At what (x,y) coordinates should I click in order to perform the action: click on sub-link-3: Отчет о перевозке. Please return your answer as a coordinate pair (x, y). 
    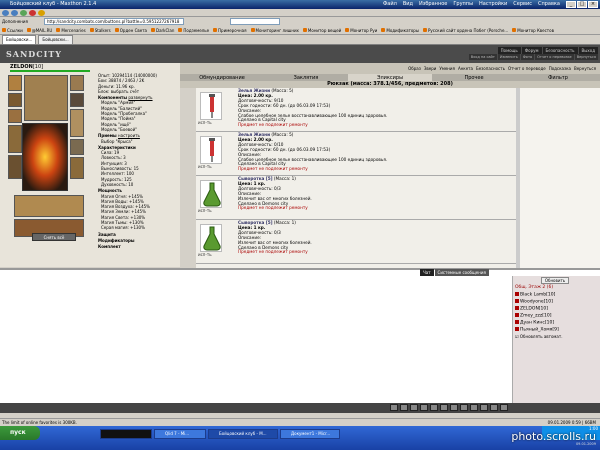
    Looking at the image, I should click on (554, 57).